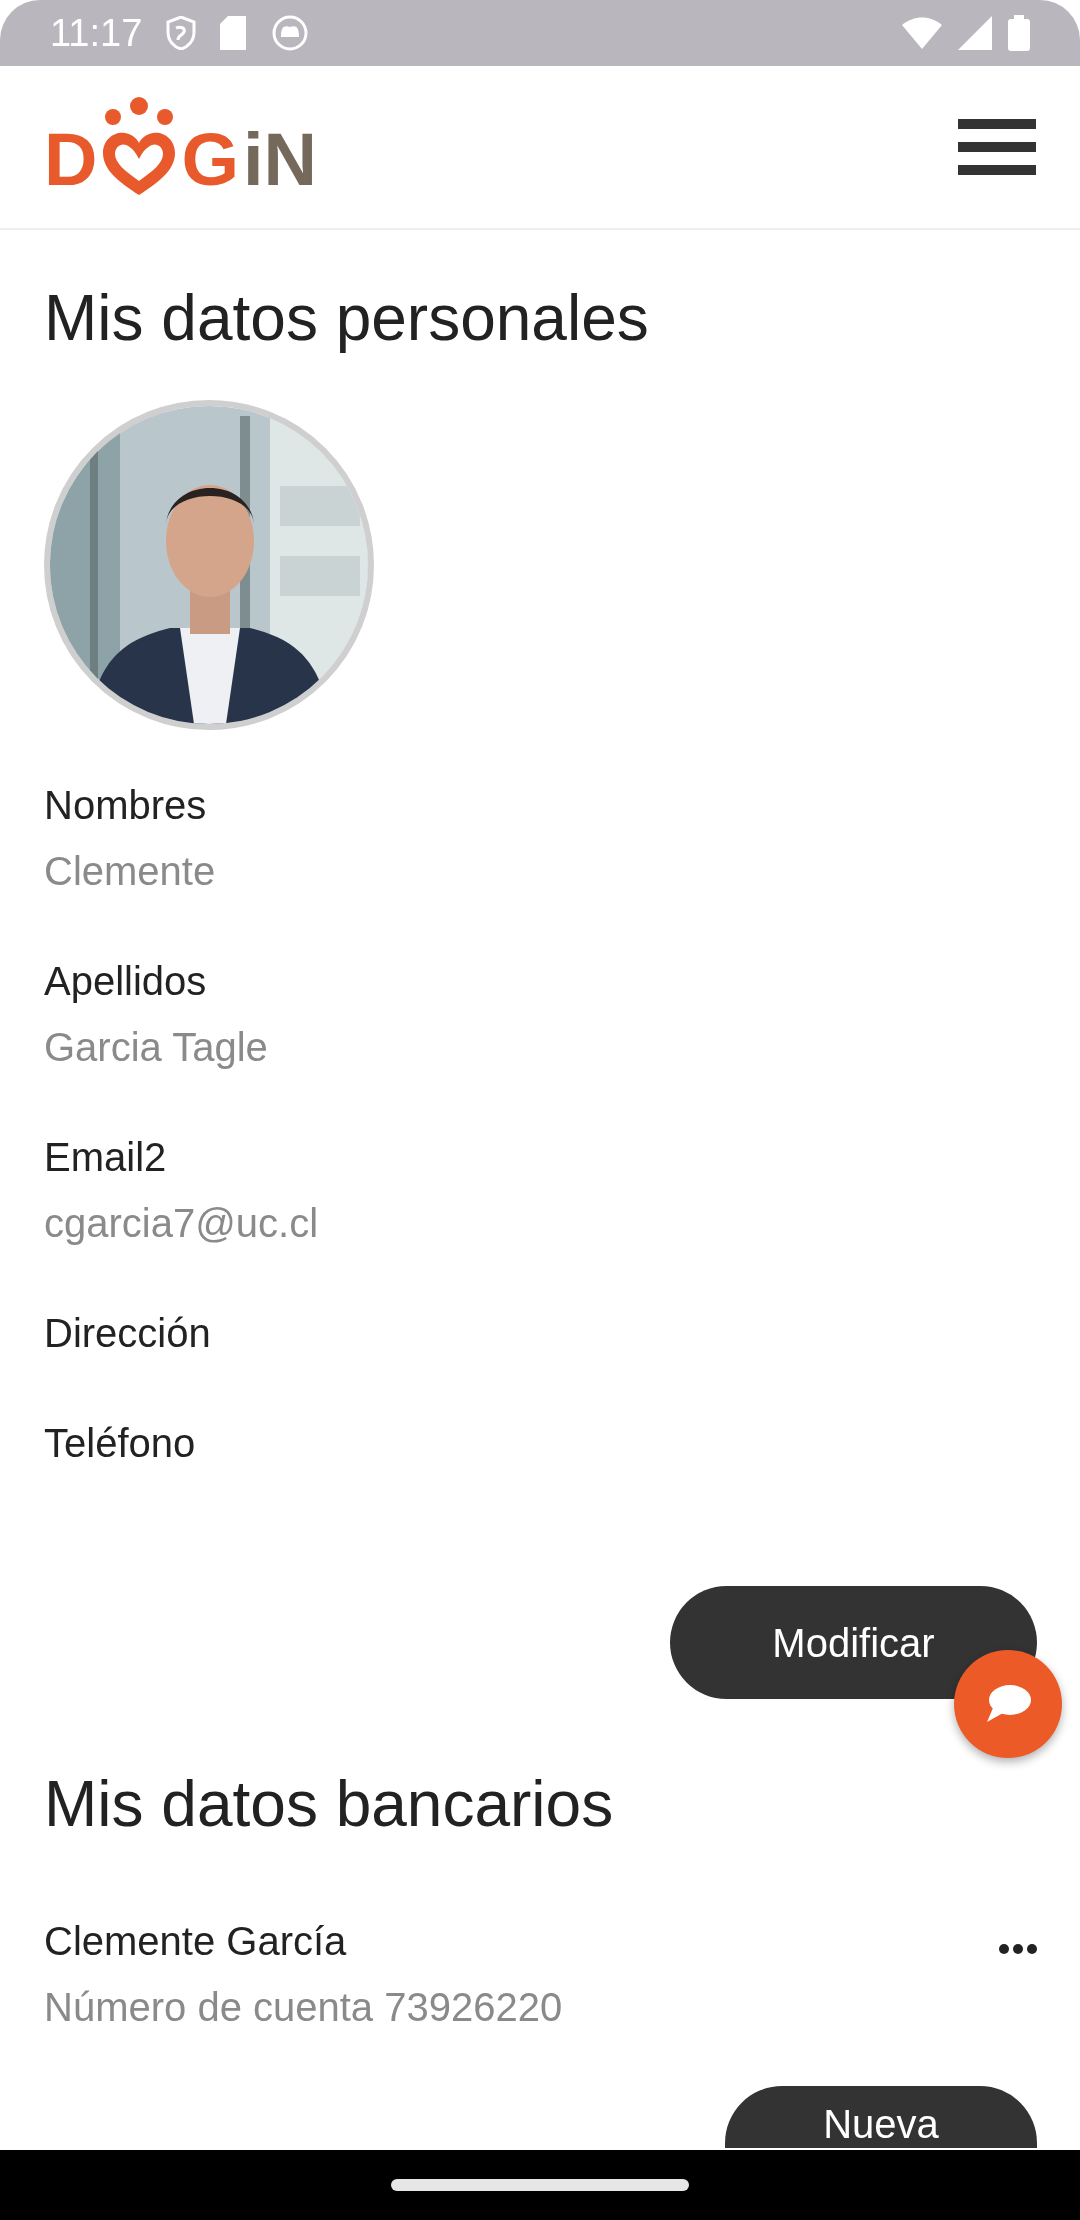 The width and height of the screenshot is (1080, 2220). What do you see at coordinates (922, 33) in the screenshot?
I see `wifi-icon` at bounding box center [922, 33].